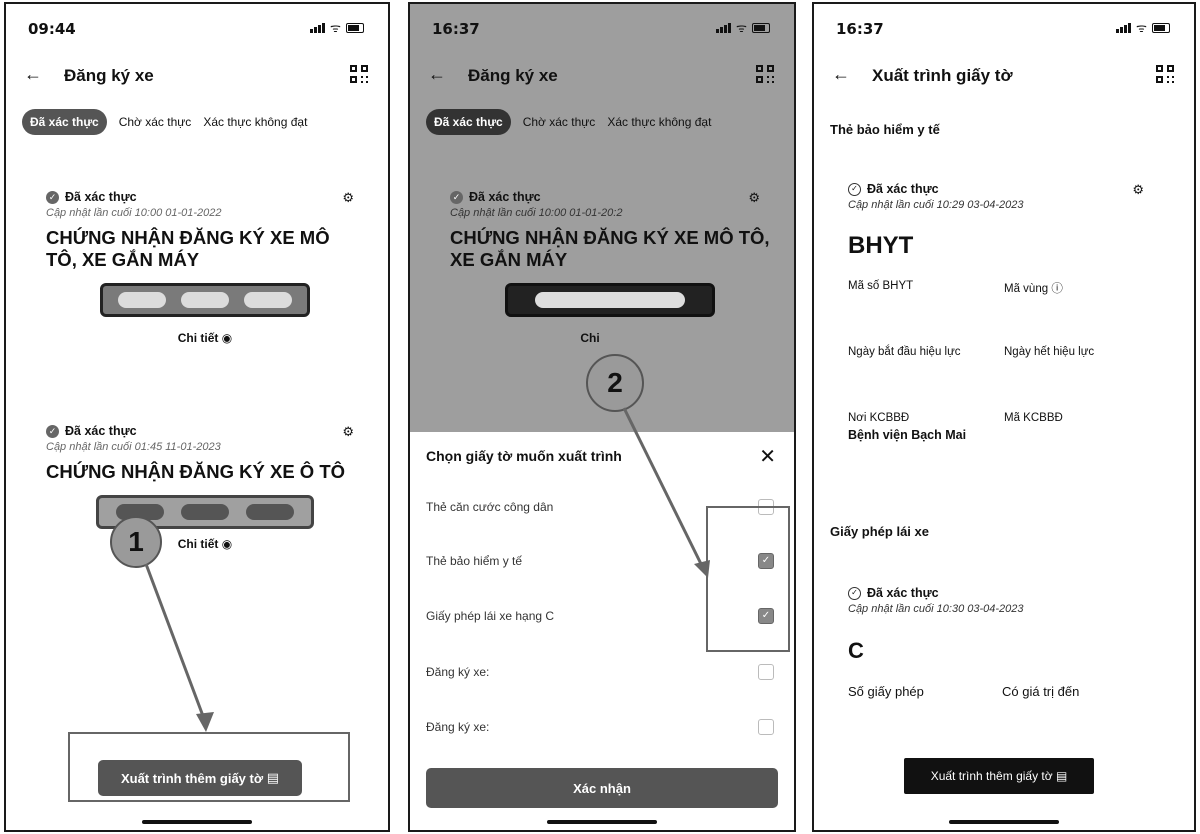 The image size is (1200, 834). I want to click on label-insurance-code: Mã số BHYT, so click(881, 286).